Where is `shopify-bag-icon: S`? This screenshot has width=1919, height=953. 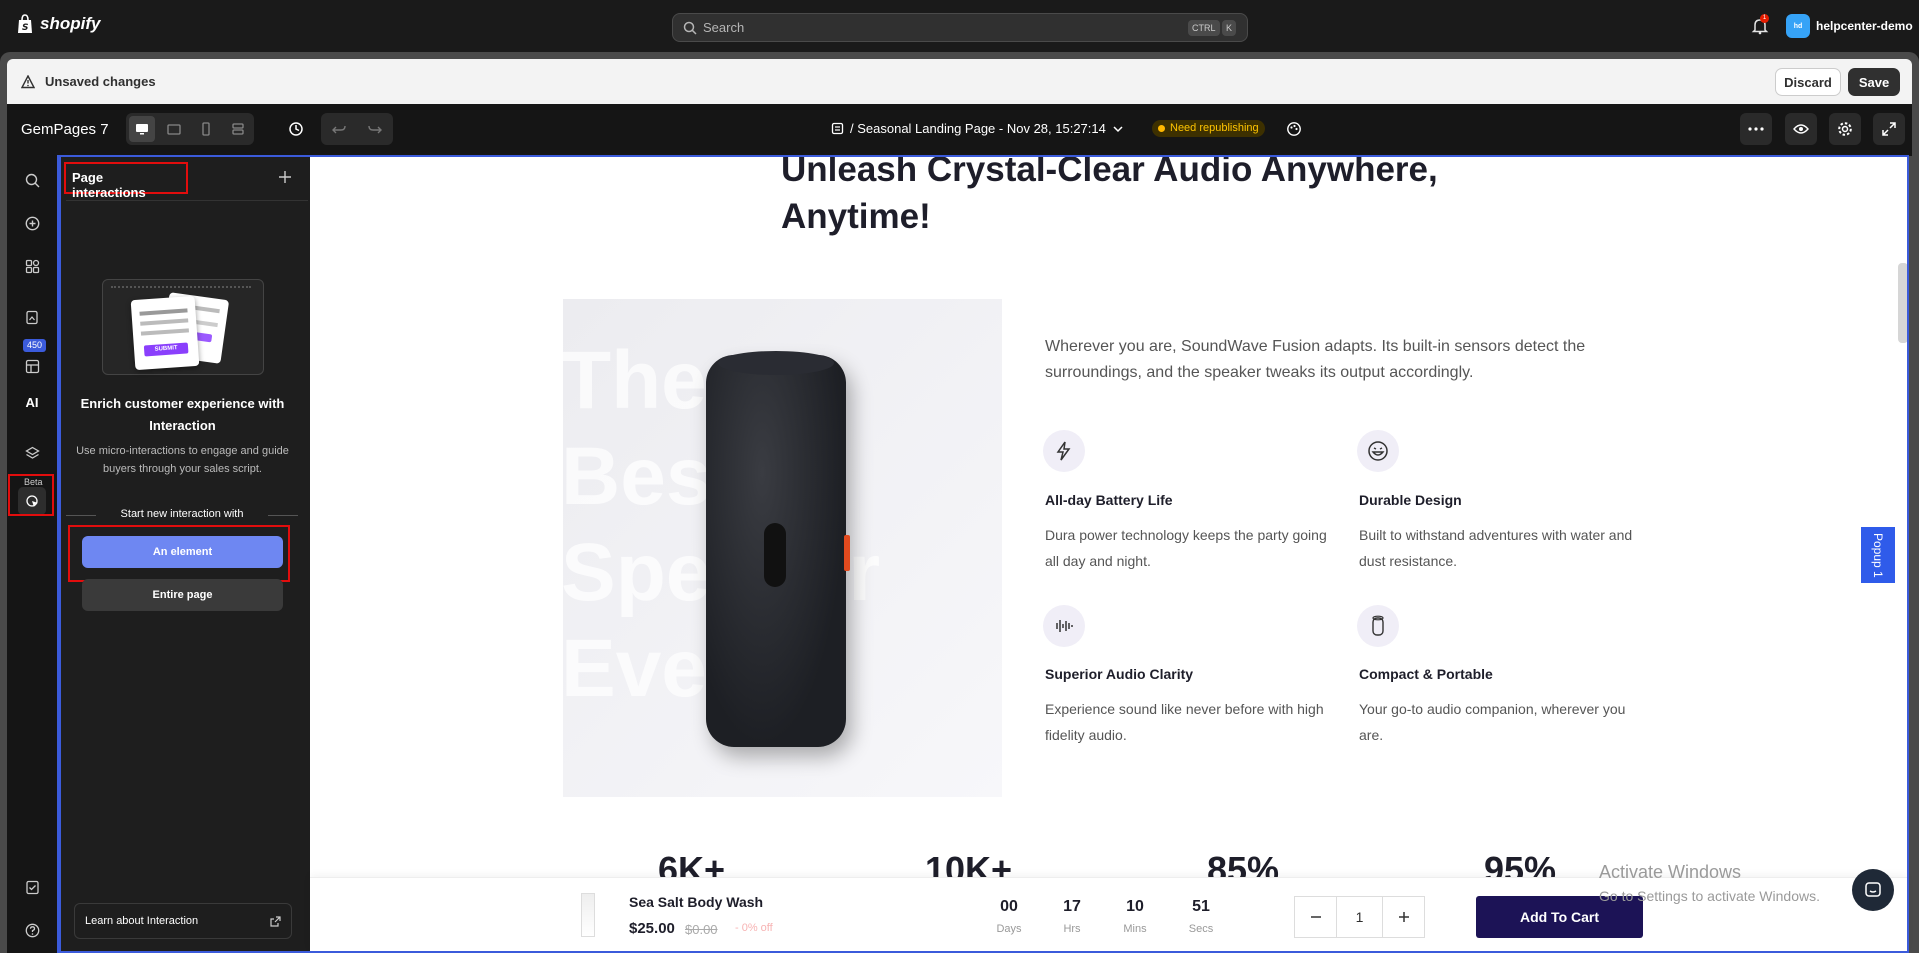
shopify-bag-icon: S is located at coordinates (25, 23).